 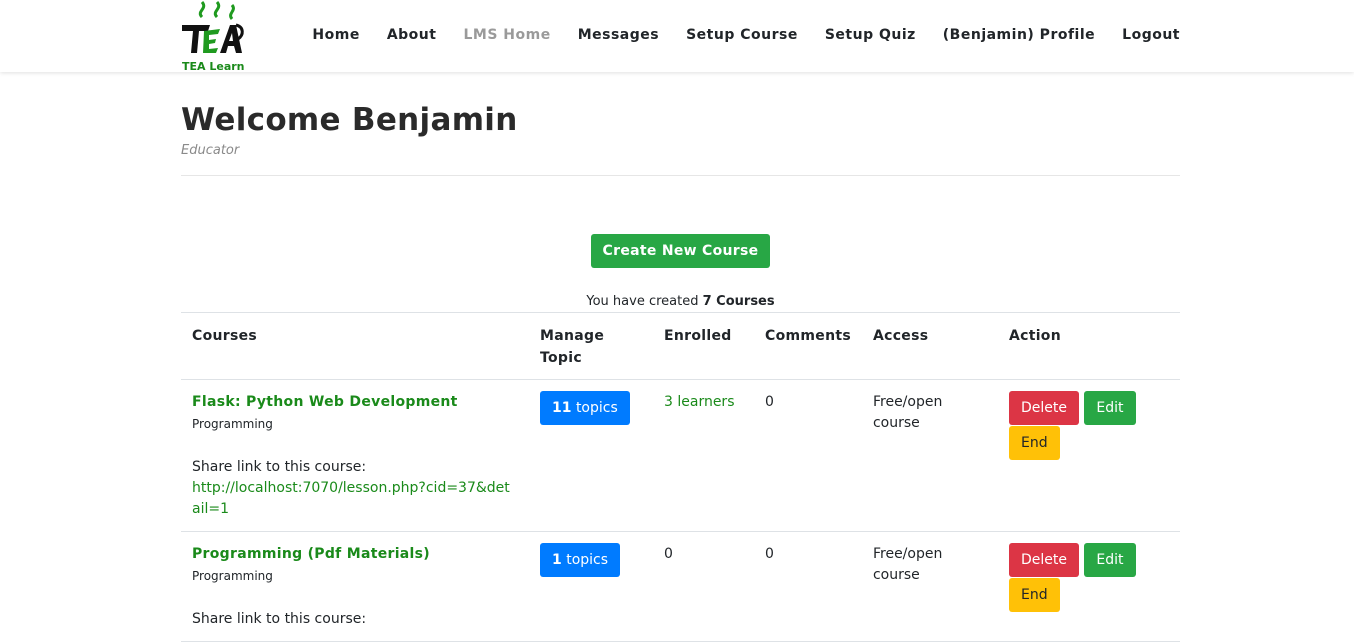 I want to click on header-manage-topic: Manage Topic, so click(x=591, y=346).